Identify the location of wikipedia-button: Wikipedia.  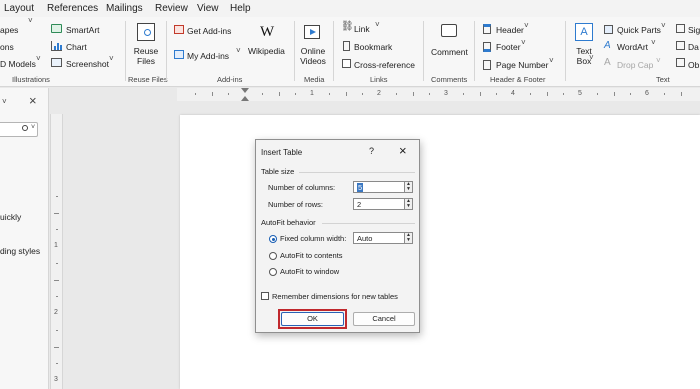
(266, 51).